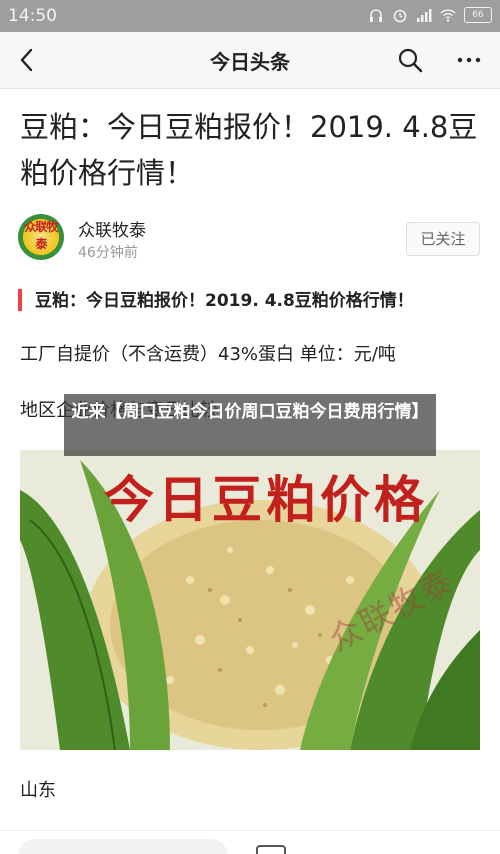 The image size is (500, 854). Describe the element at coordinates (410, 60) in the screenshot. I see `search-icon` at that location.